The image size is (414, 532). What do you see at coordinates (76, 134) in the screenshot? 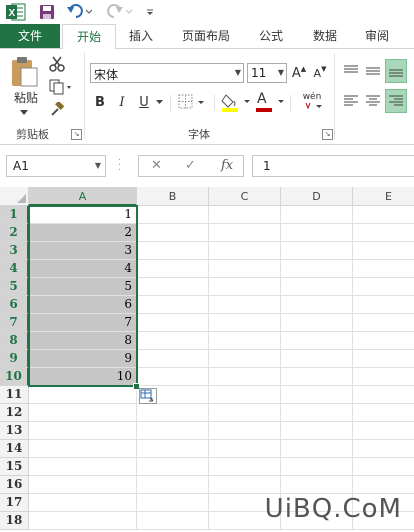
I see `clipboard-launcher-icon: ↘` at bounding box center [76, 134].